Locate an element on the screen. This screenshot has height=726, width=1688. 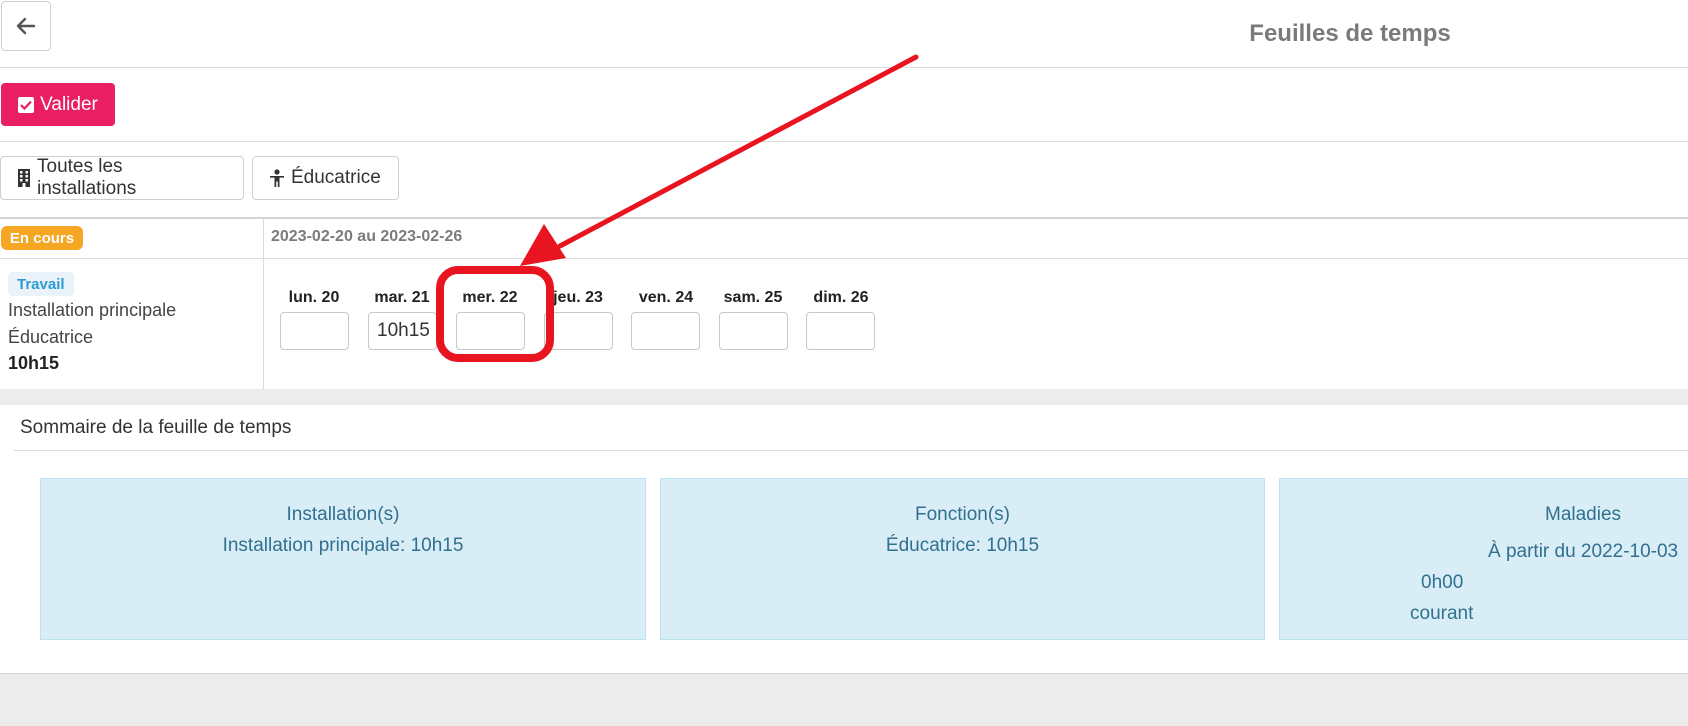
person-icon is located at coordinates (277, 178).